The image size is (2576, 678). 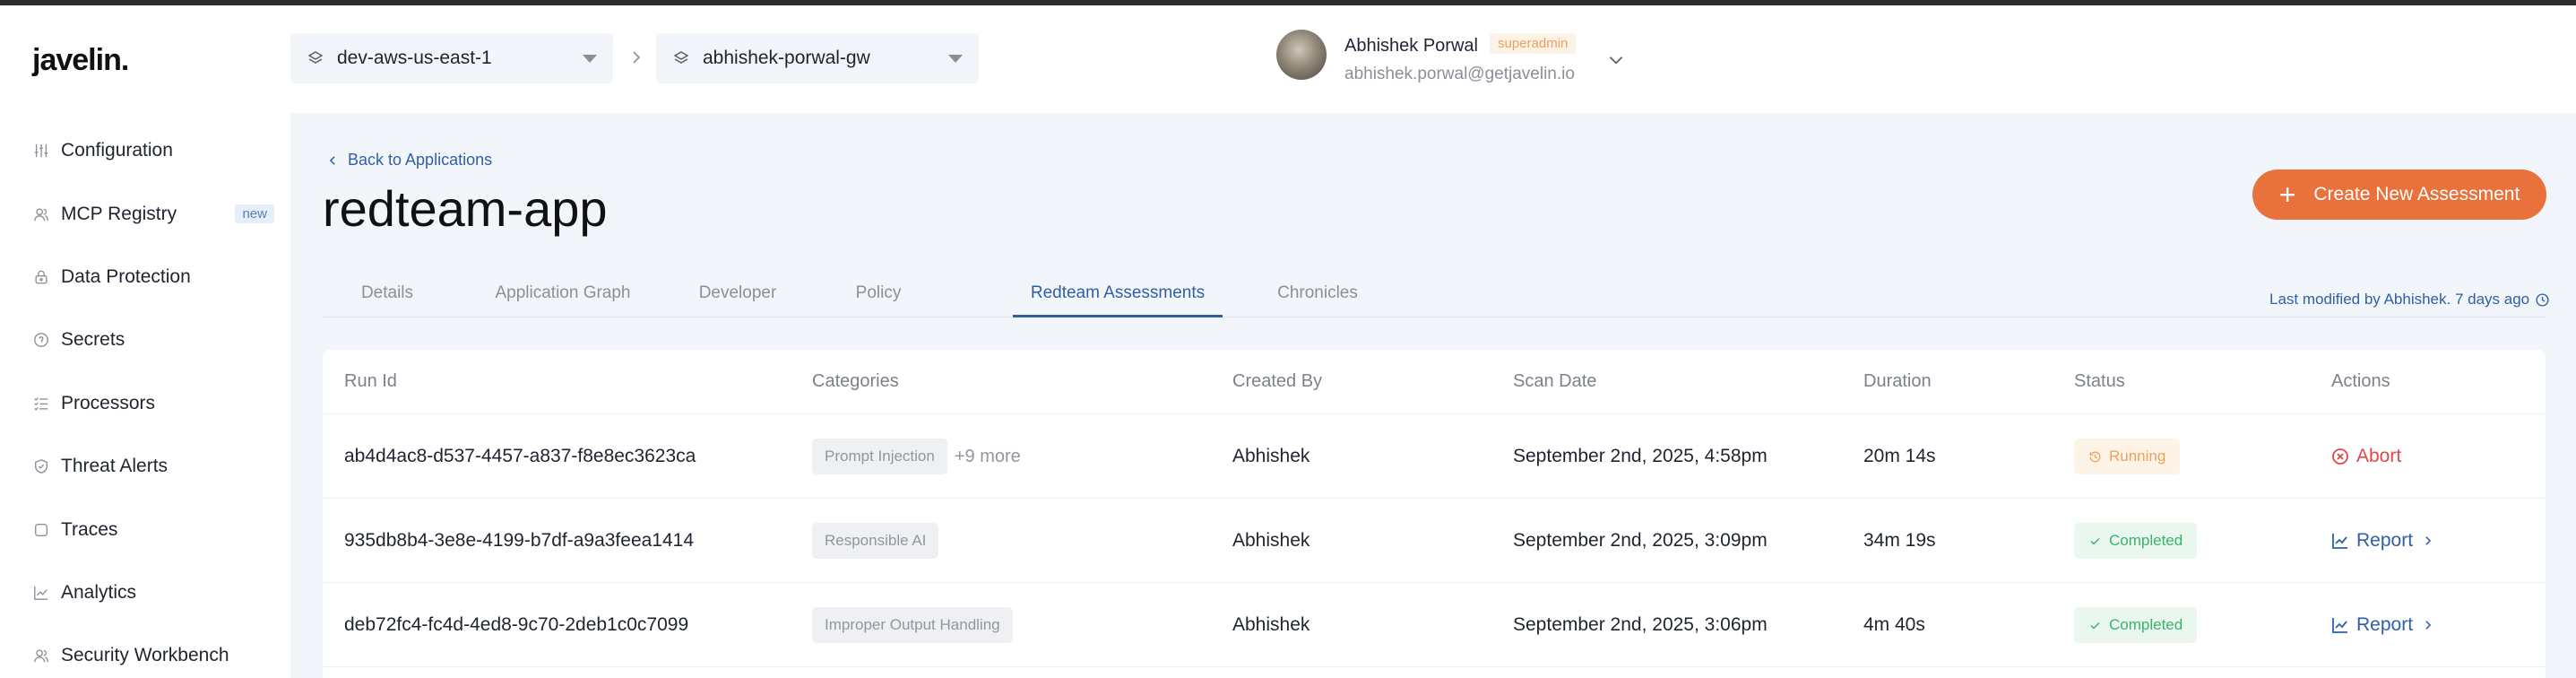 I want to click on run-id: 935db8b4-3e8e-4199-b7df-a9a3feea1414, so click(x=519, y=540).